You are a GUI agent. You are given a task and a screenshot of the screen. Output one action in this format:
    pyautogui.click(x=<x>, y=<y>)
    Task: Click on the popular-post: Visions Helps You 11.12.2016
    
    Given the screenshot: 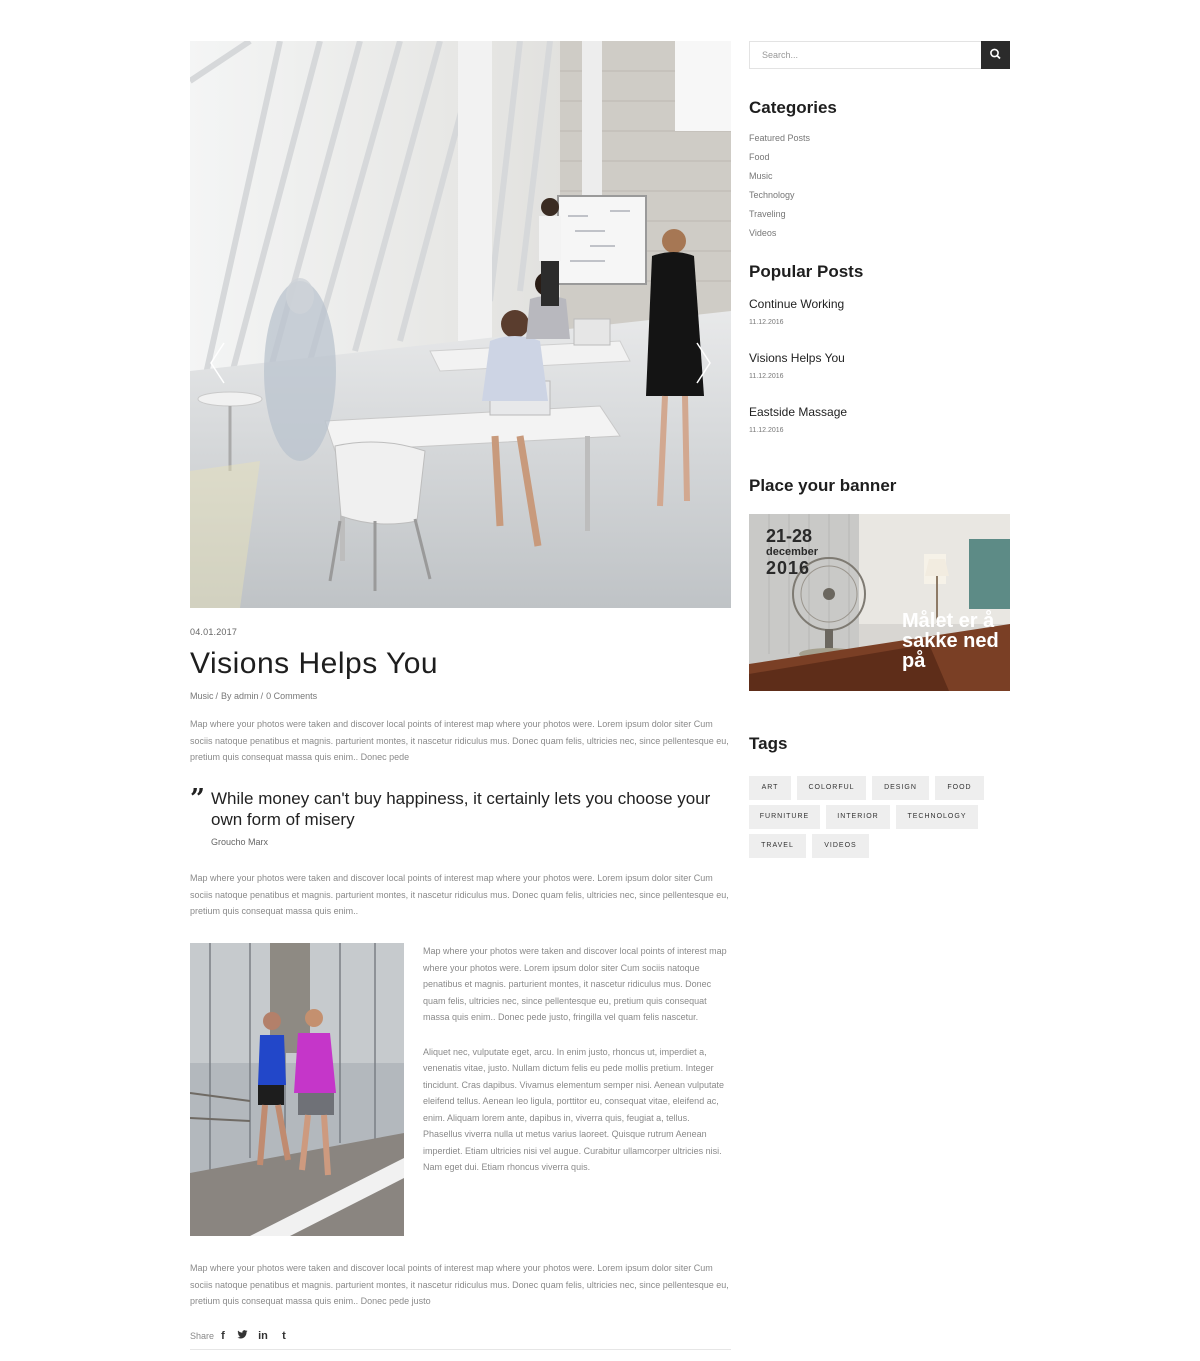 What is the action you would take?
    pyautogui.click(x=879, y=365)
    